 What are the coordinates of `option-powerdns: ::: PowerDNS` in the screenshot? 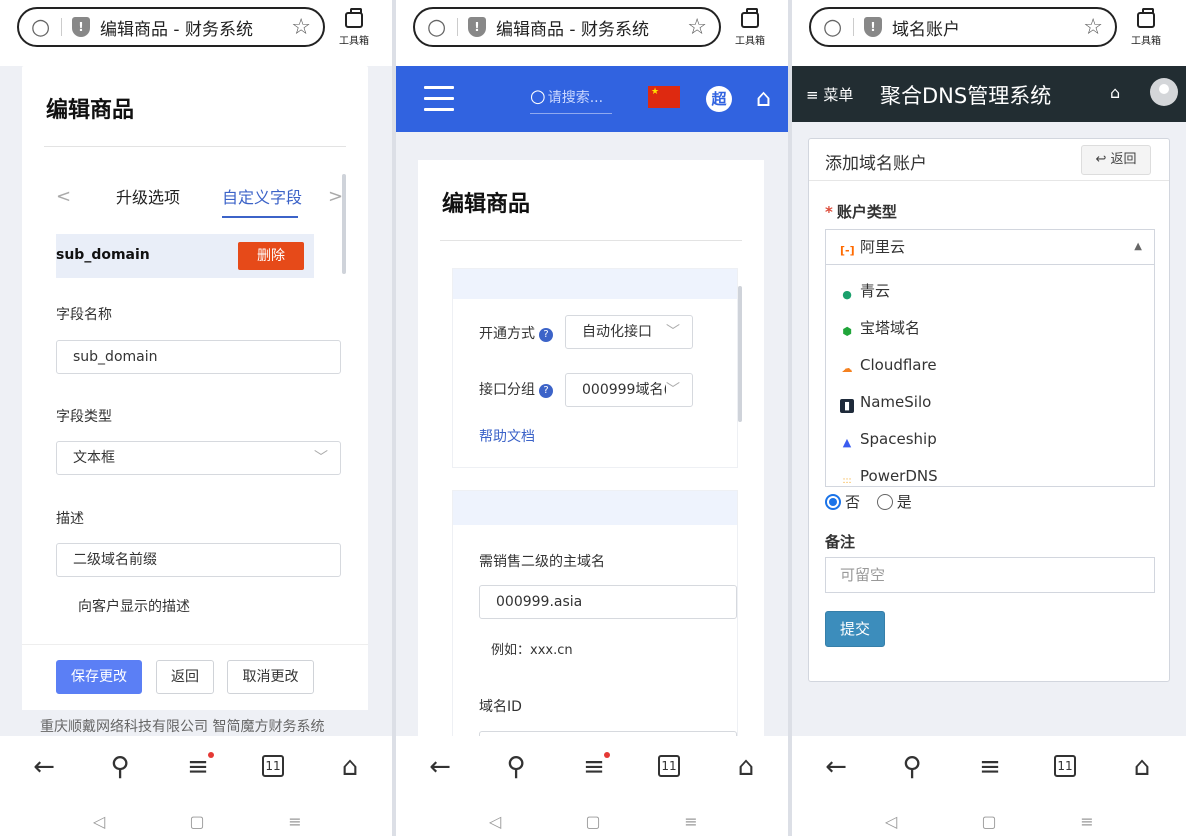 It's located at (990, 472).